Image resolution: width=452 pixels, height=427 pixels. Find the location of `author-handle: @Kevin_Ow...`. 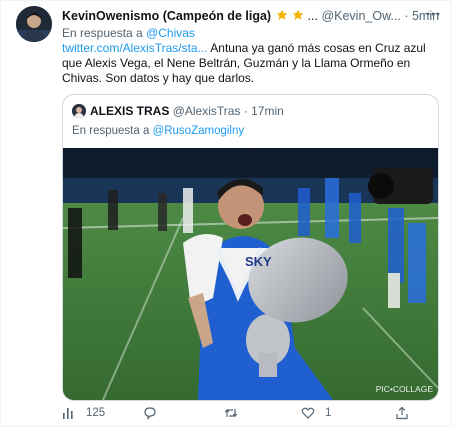

author-handle: @Kevin_Ow... is located at coordinates (360, 16).